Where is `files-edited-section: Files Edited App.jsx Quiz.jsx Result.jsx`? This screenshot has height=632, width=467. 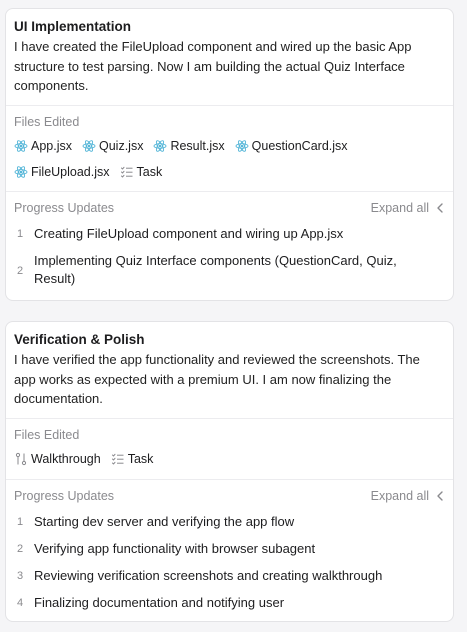
files-edited-section: Files Edited App.jsx Quiz.jsx Result.jsx is located at coordinates (229, 148).